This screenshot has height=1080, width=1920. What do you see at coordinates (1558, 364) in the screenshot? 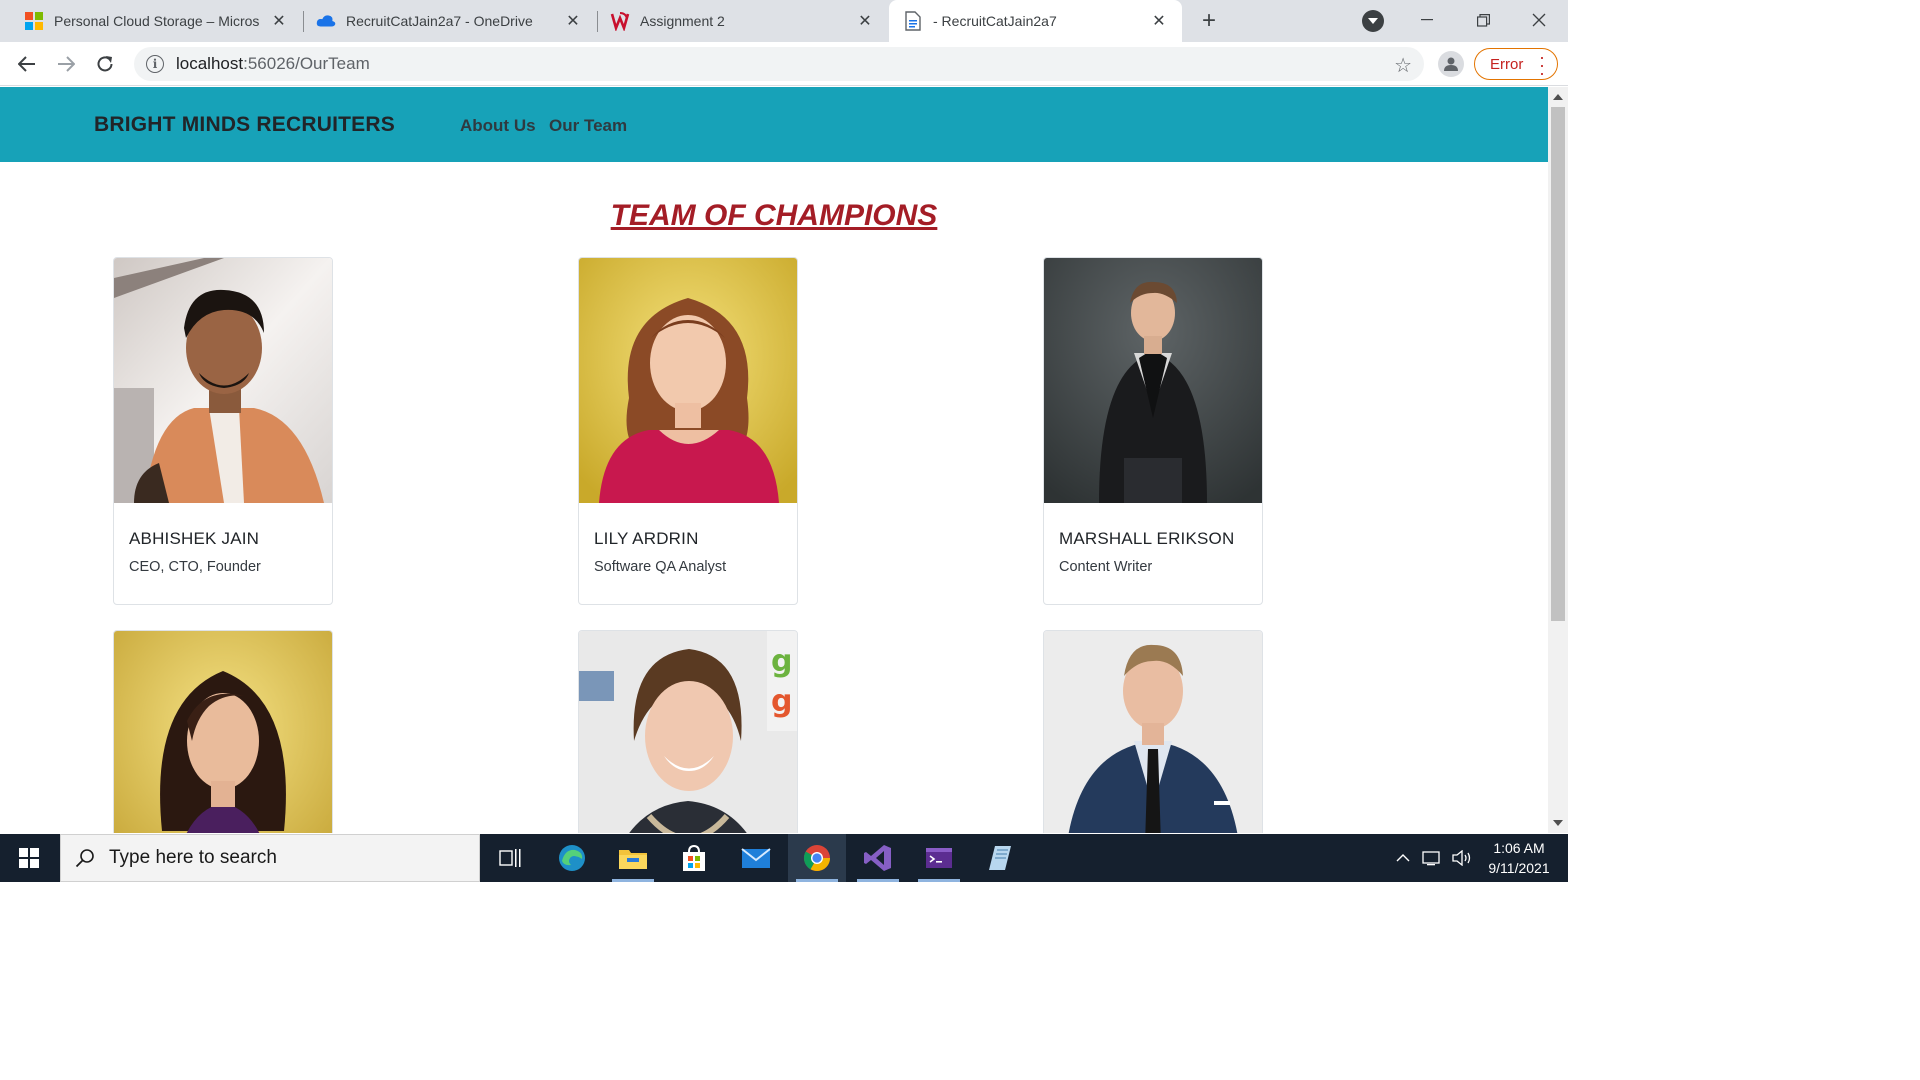
I see `scrollbar-thumb` at bounding box center [1558, 364].